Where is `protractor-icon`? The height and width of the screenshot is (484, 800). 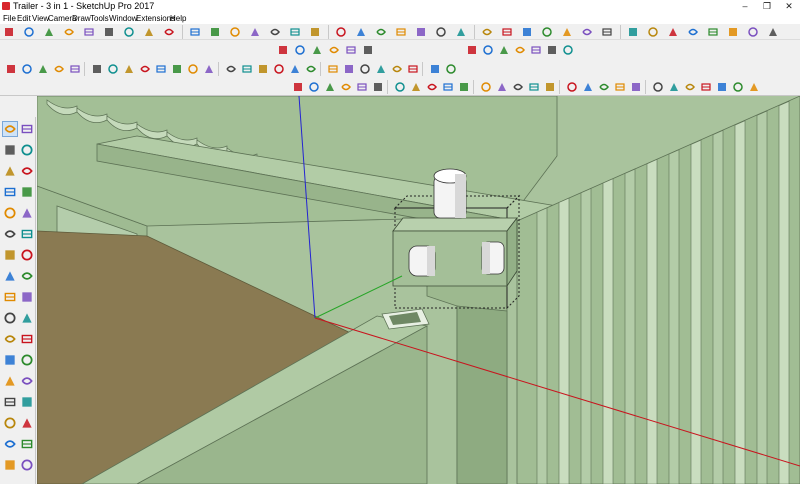 protractor-icon is located at coordinates (275, 32).